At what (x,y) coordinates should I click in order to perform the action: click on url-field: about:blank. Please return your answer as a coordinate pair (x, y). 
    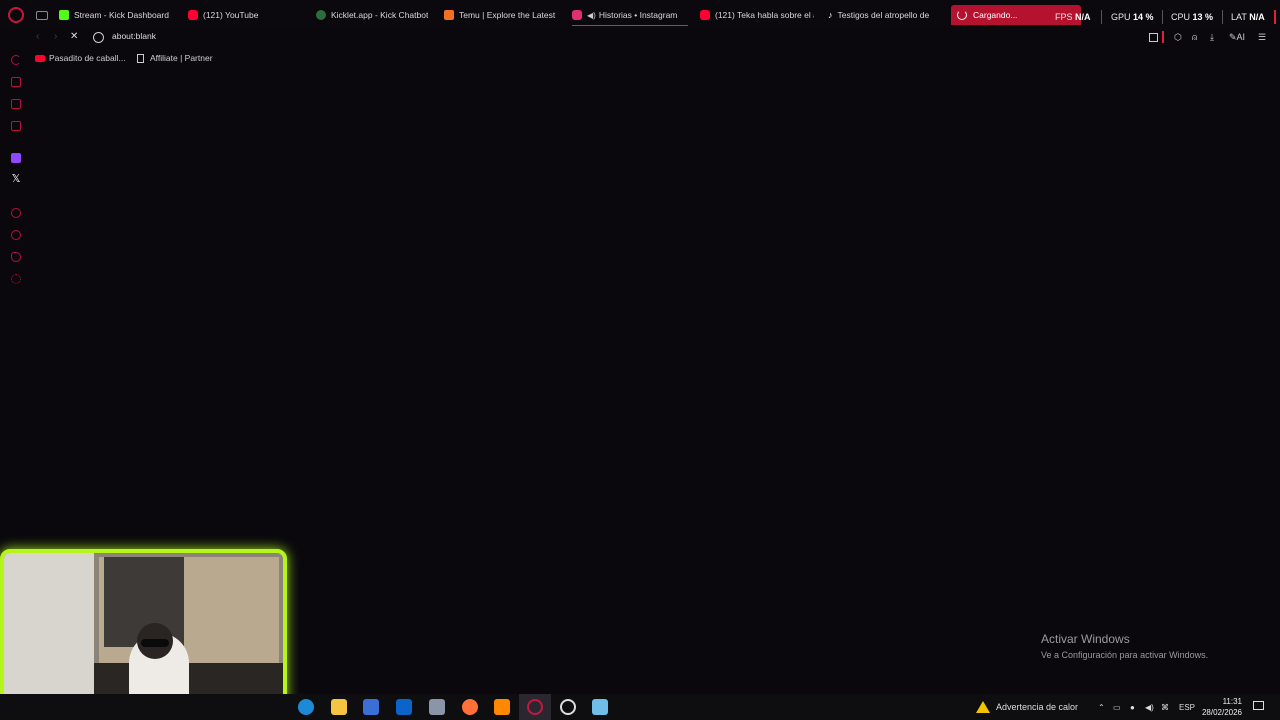
    Looking at the image, I should click on (134, 36).